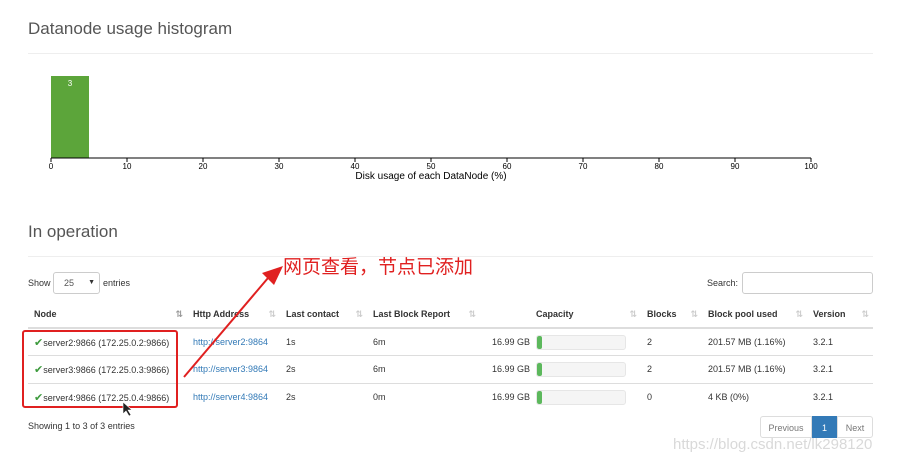 This screenshot has height=463, width=897. Describe the element at coordinates (233, 314) in the screenshot. I see `column-header-http-address: Http Address ⇅` at that location.